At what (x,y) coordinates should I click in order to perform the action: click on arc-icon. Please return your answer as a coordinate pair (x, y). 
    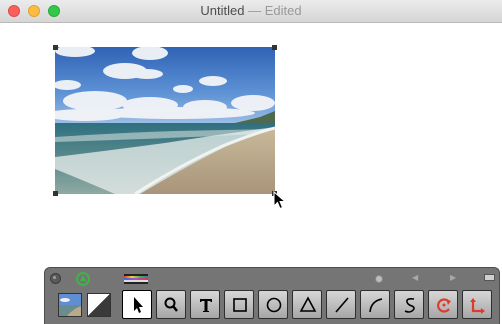
    Looking at the image, I should click on (376, 305).